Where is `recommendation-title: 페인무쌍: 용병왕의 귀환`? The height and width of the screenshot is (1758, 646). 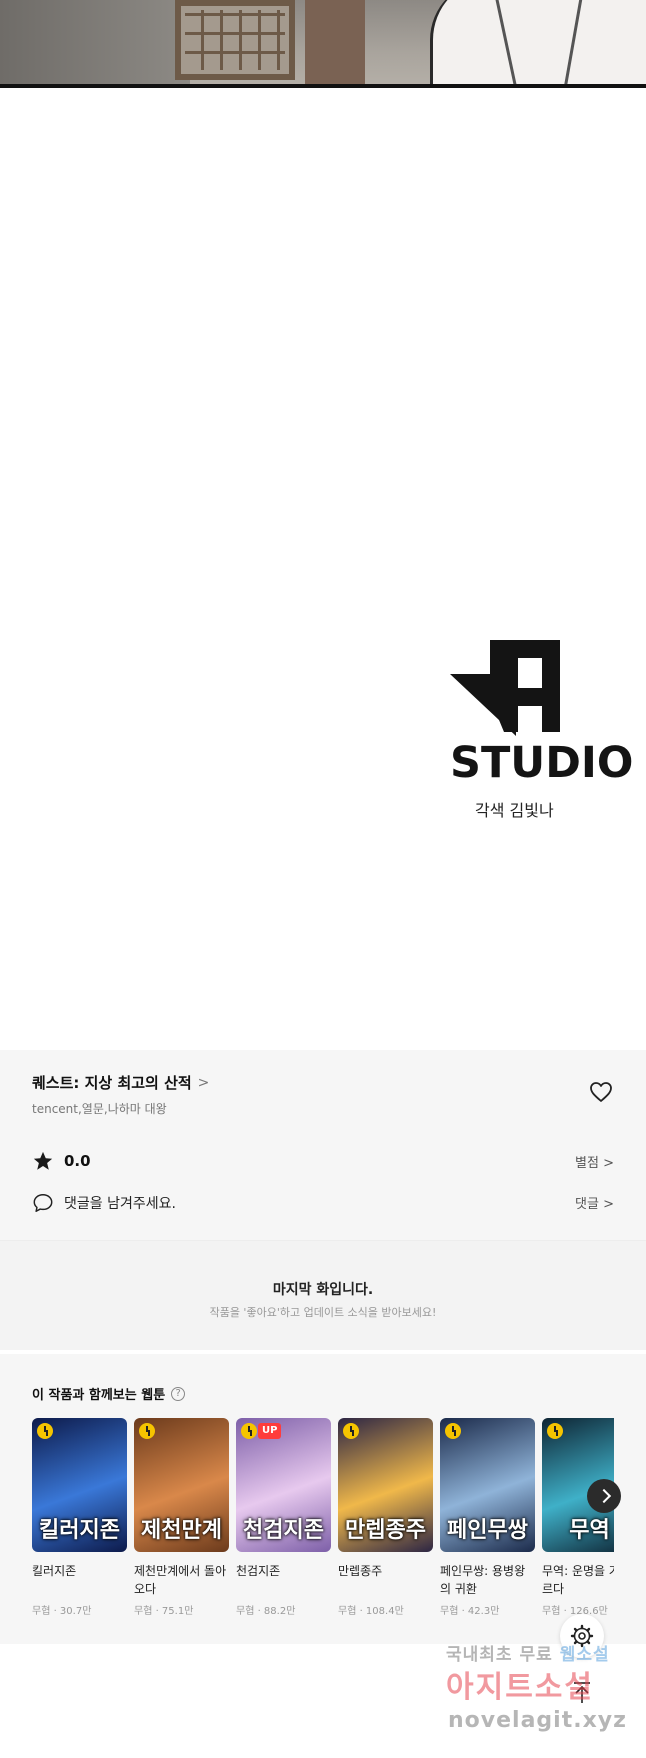
recommendation-title: 페인무쌍: 용병왕의 귀환 is located at coordinates (483, 1580).